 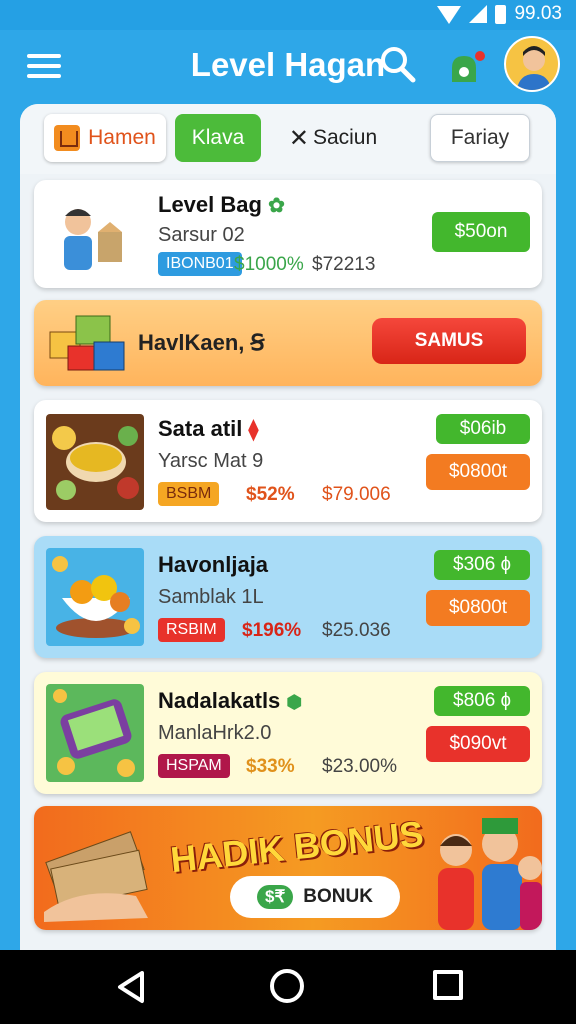 I want to click on system-nav-bar, so click(x=288, y=987).